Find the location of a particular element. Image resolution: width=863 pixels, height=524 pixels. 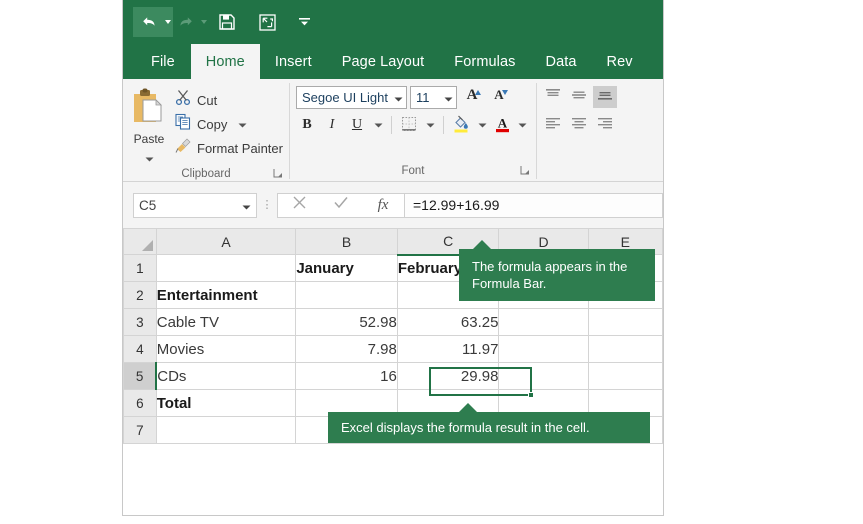

enter-formula-button is located at coordinates (341, 205).